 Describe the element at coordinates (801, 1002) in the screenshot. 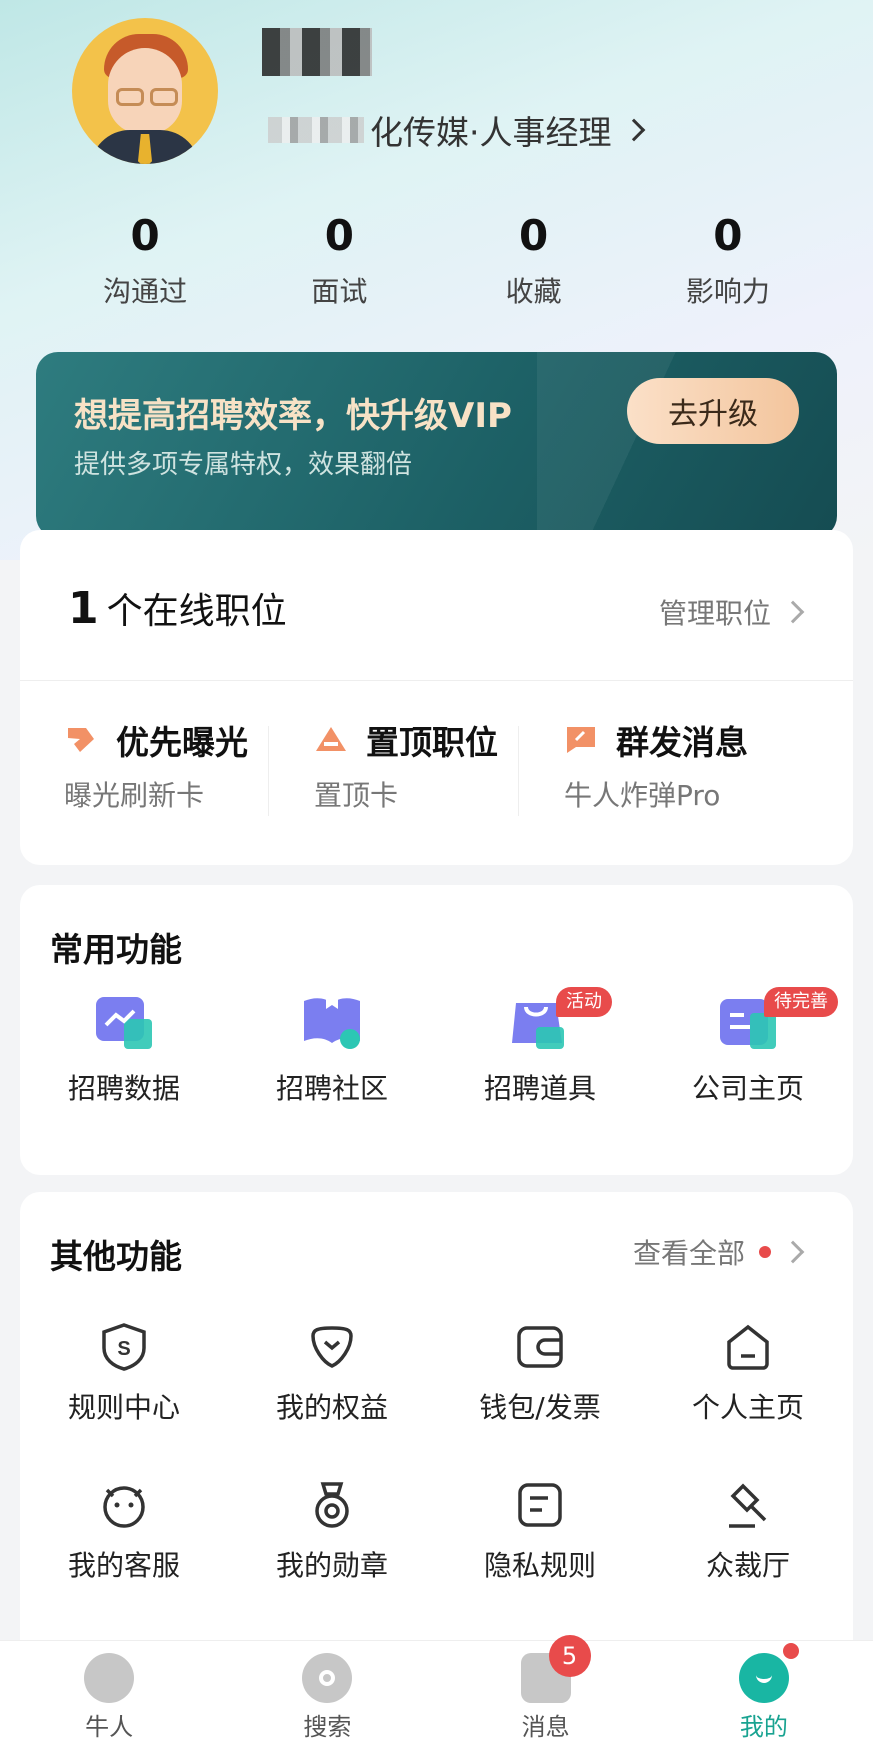

I see `incomplete-badge: 待完善` at that location.